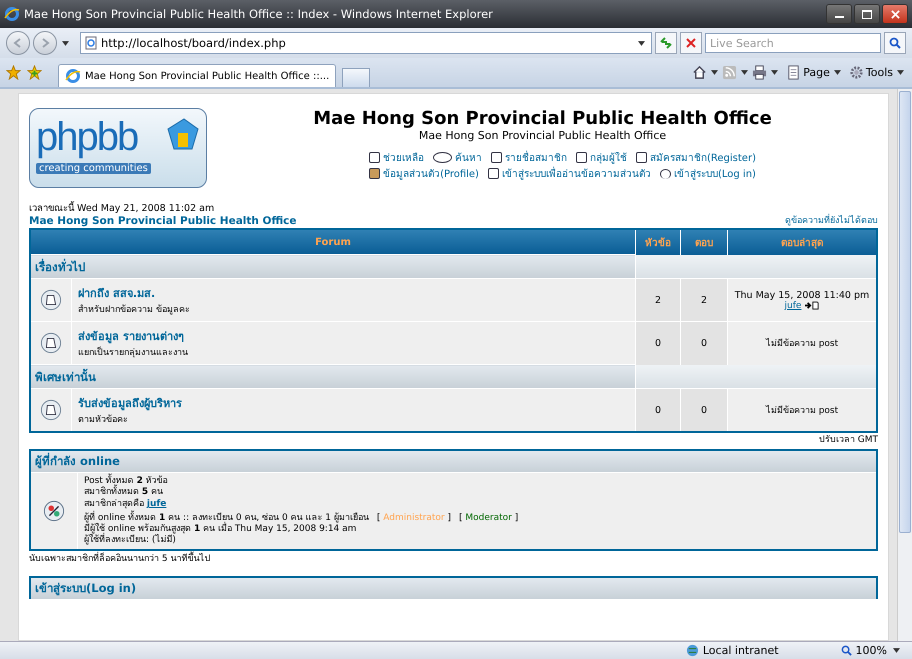 The width and height of the screenshot is (912, 659). Describe the element at coordinates (333, 266) in the screenshot. I see `category-header: เรื่องทั่วไป` at that location.